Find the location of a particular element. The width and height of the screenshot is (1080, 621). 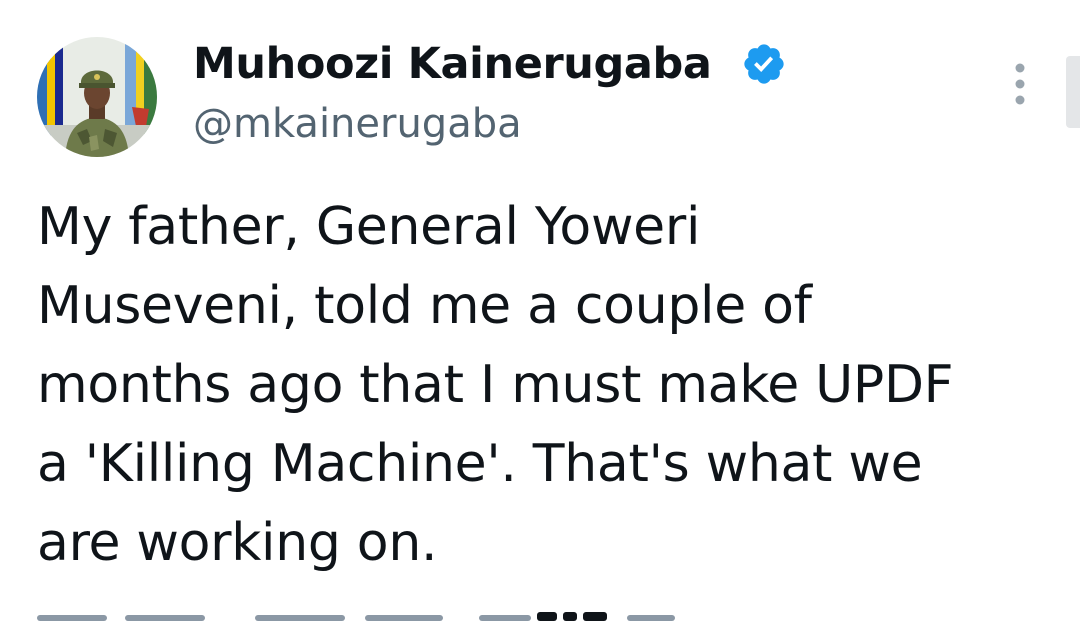

avatar is located at coordinates (97, 97).